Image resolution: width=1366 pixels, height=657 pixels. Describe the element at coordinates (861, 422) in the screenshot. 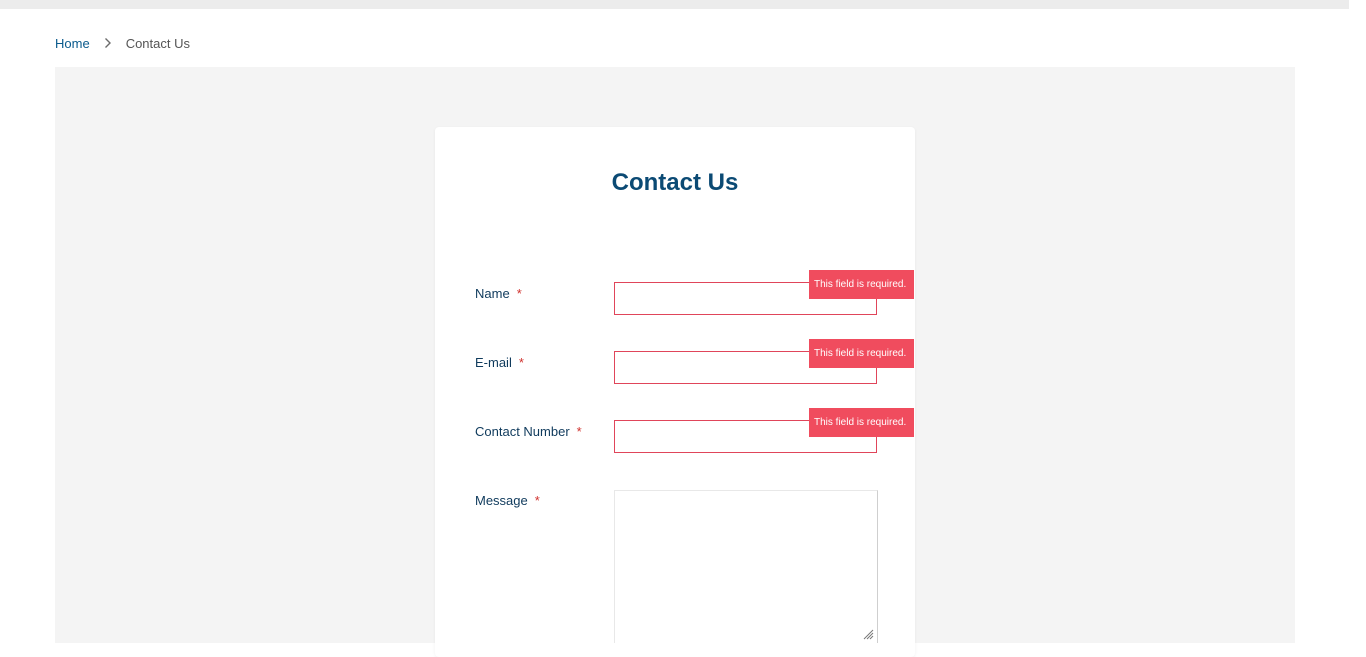

I see `contact-number-error-tooltip: This field is required.` at that location.